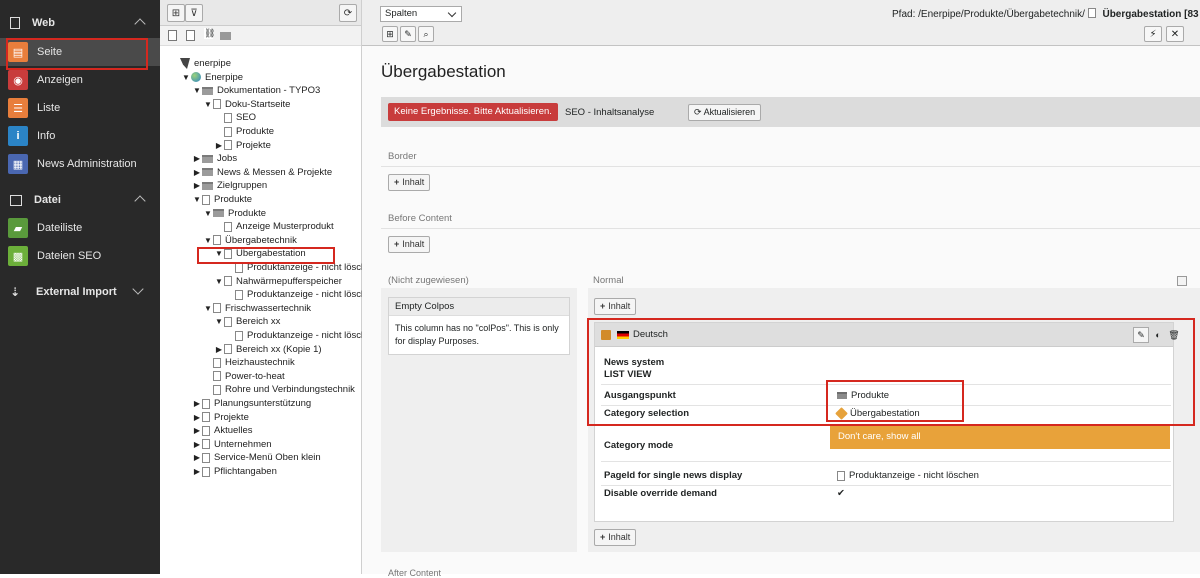  What do you see at coordinates (212, 63) in the screenshot?
I see `tree-node-label: enerpipe` at bounding box center [212, 63].